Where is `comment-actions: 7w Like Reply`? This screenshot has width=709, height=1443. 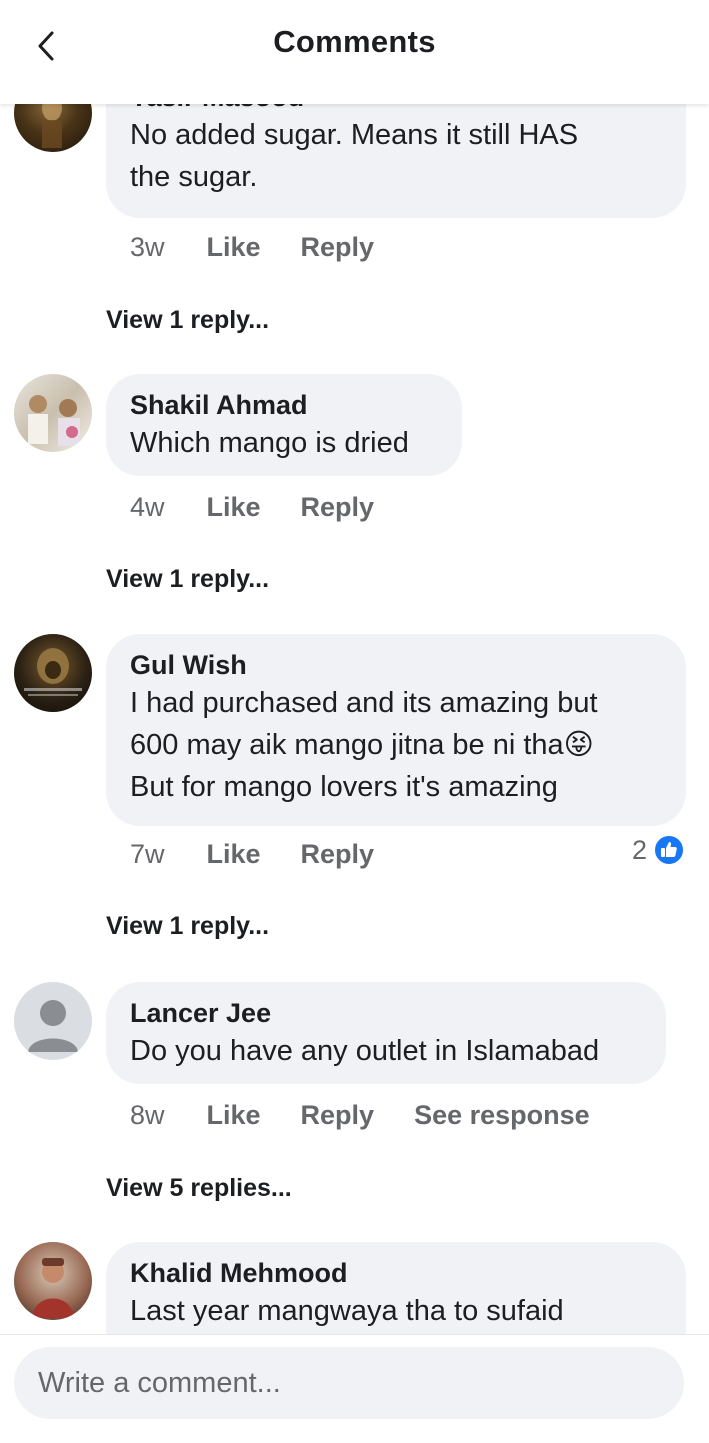 comment-actions: 7w Like Reply is located at coordinates (272, 854).